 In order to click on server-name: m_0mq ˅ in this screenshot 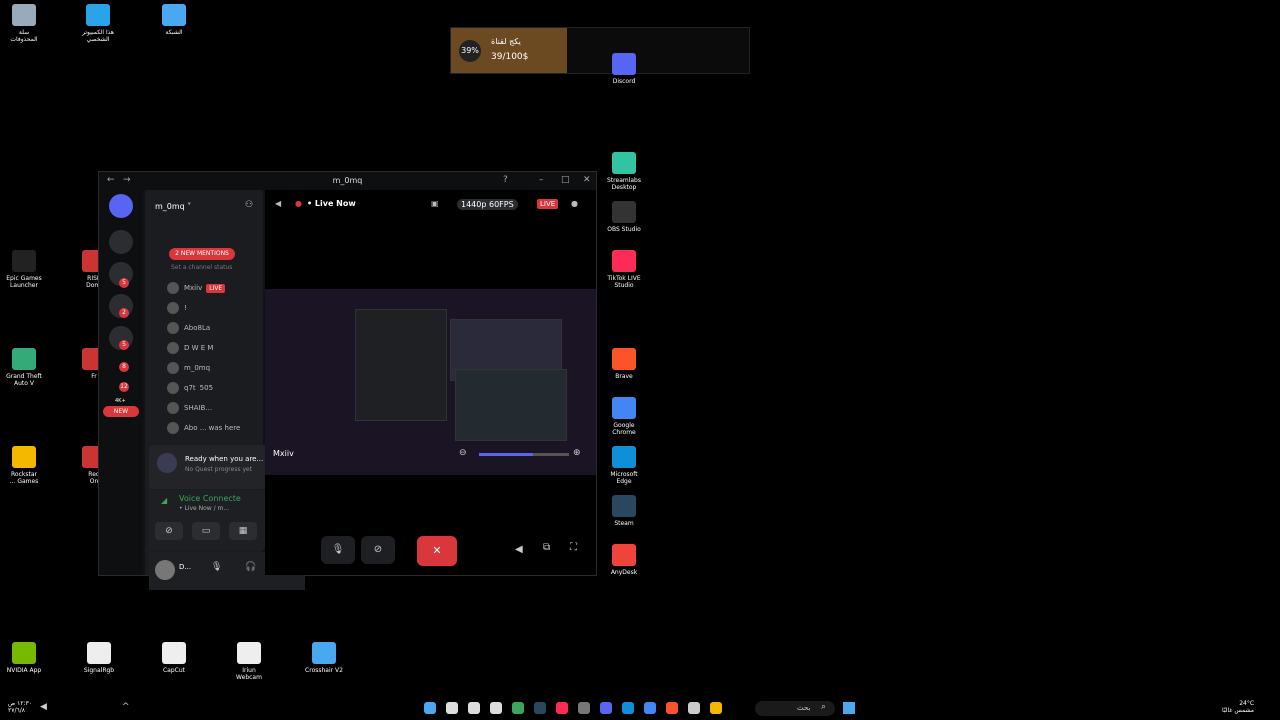, I will do `click(173, 206)`.